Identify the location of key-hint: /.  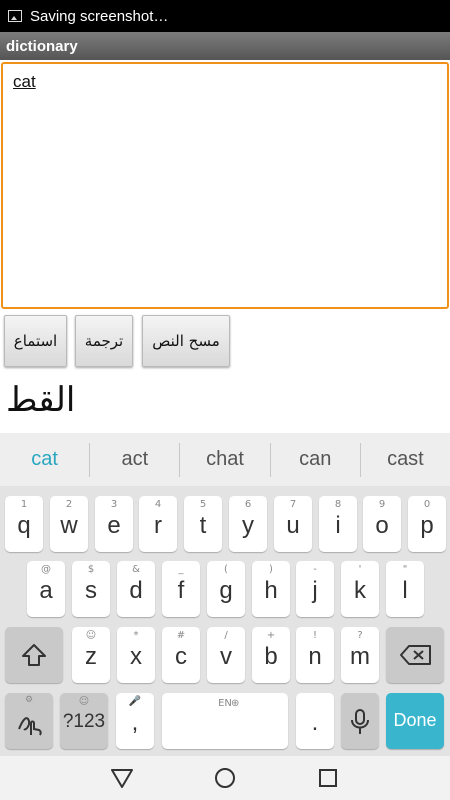
(226, 635).